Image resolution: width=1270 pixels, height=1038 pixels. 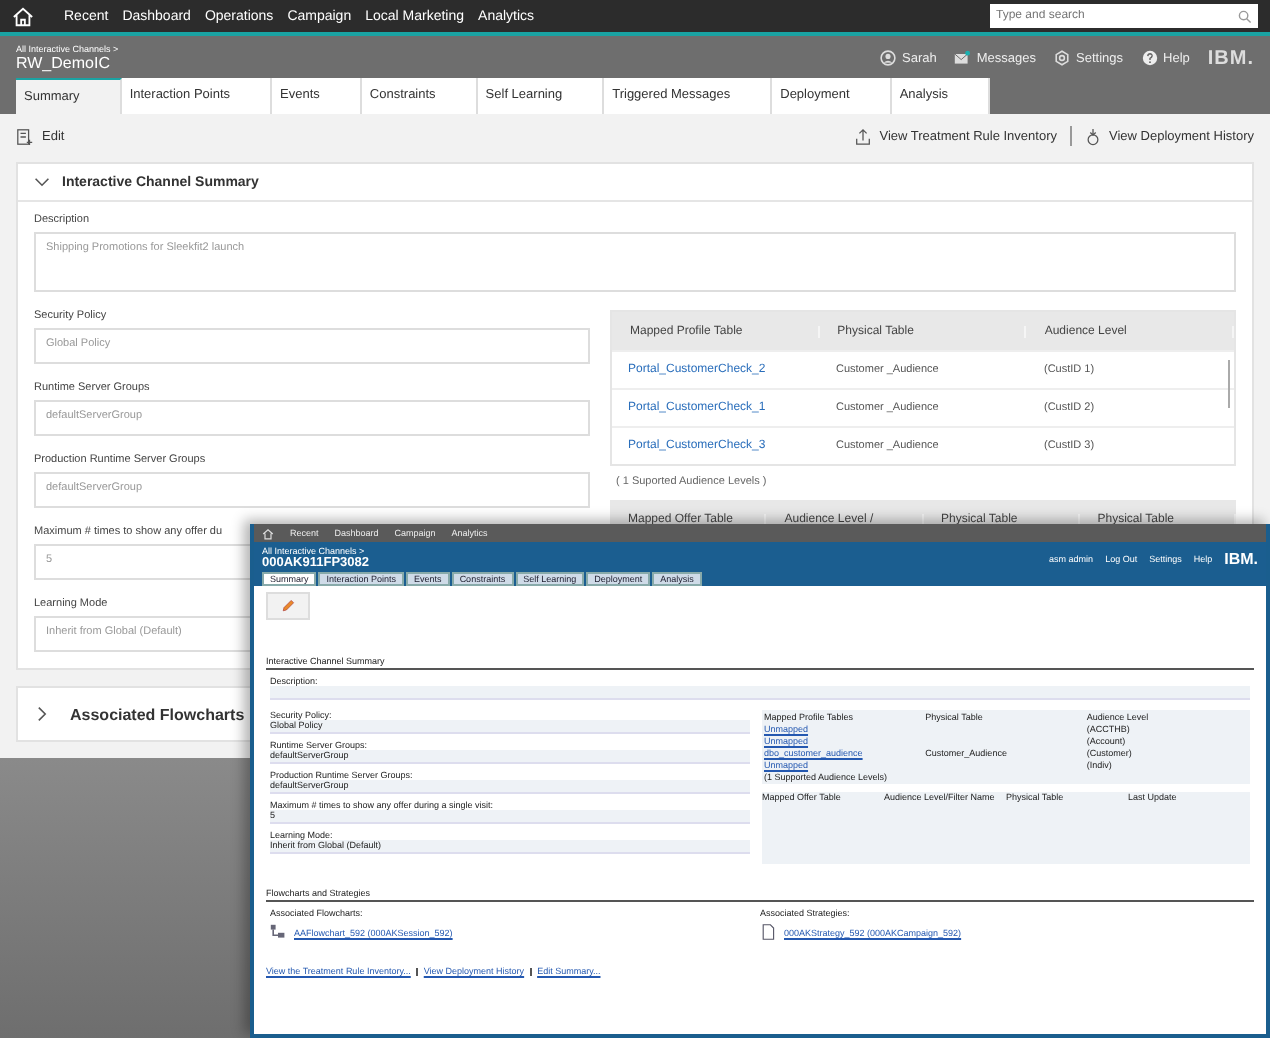 I want to click on envelope-icon, so click(x=962, y=58).